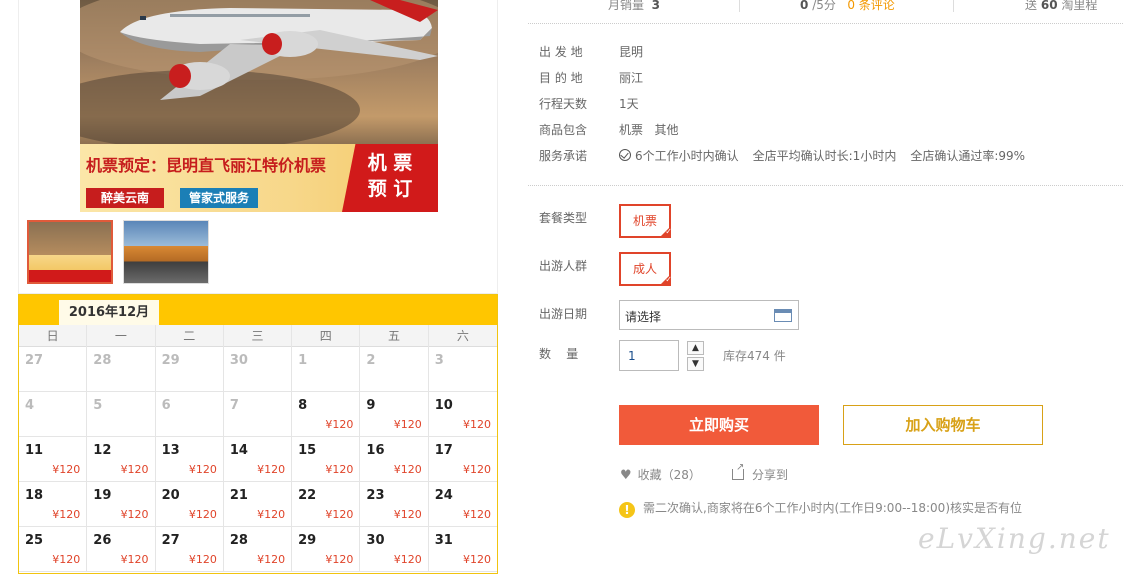 The image size is (1123, 576). What do you see at coordinates (394, 336) in the screenshot?
I see `weekday: 五` at bounding box center [394, 336].